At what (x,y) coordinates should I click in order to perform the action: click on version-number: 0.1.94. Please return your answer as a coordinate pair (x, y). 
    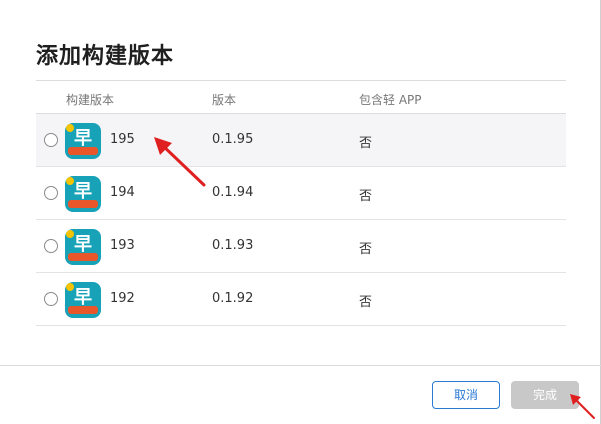
    Looking at the image, I should click on (233, 192).